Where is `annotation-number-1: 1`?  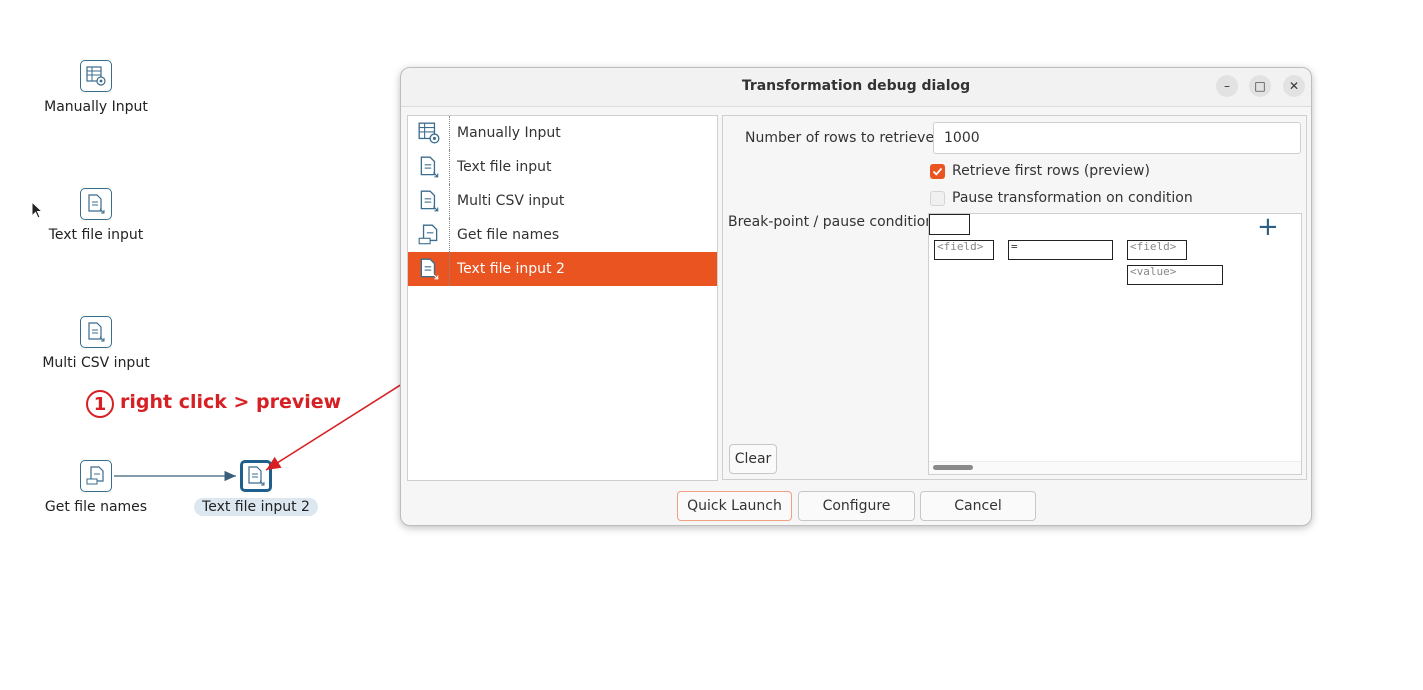
annotation-number-1: 1 is located at coordinates (100, 404).